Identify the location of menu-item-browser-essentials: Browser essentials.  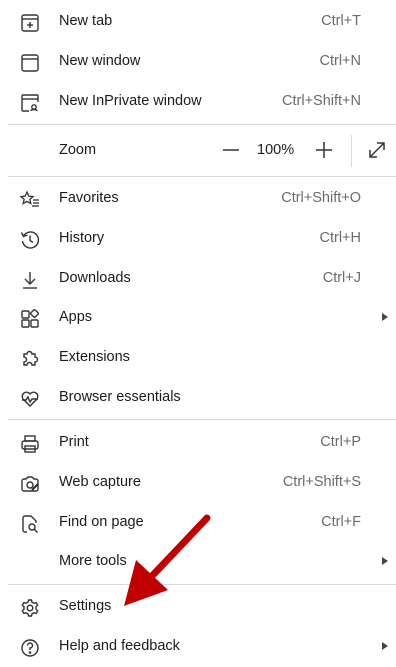
(202, 398).